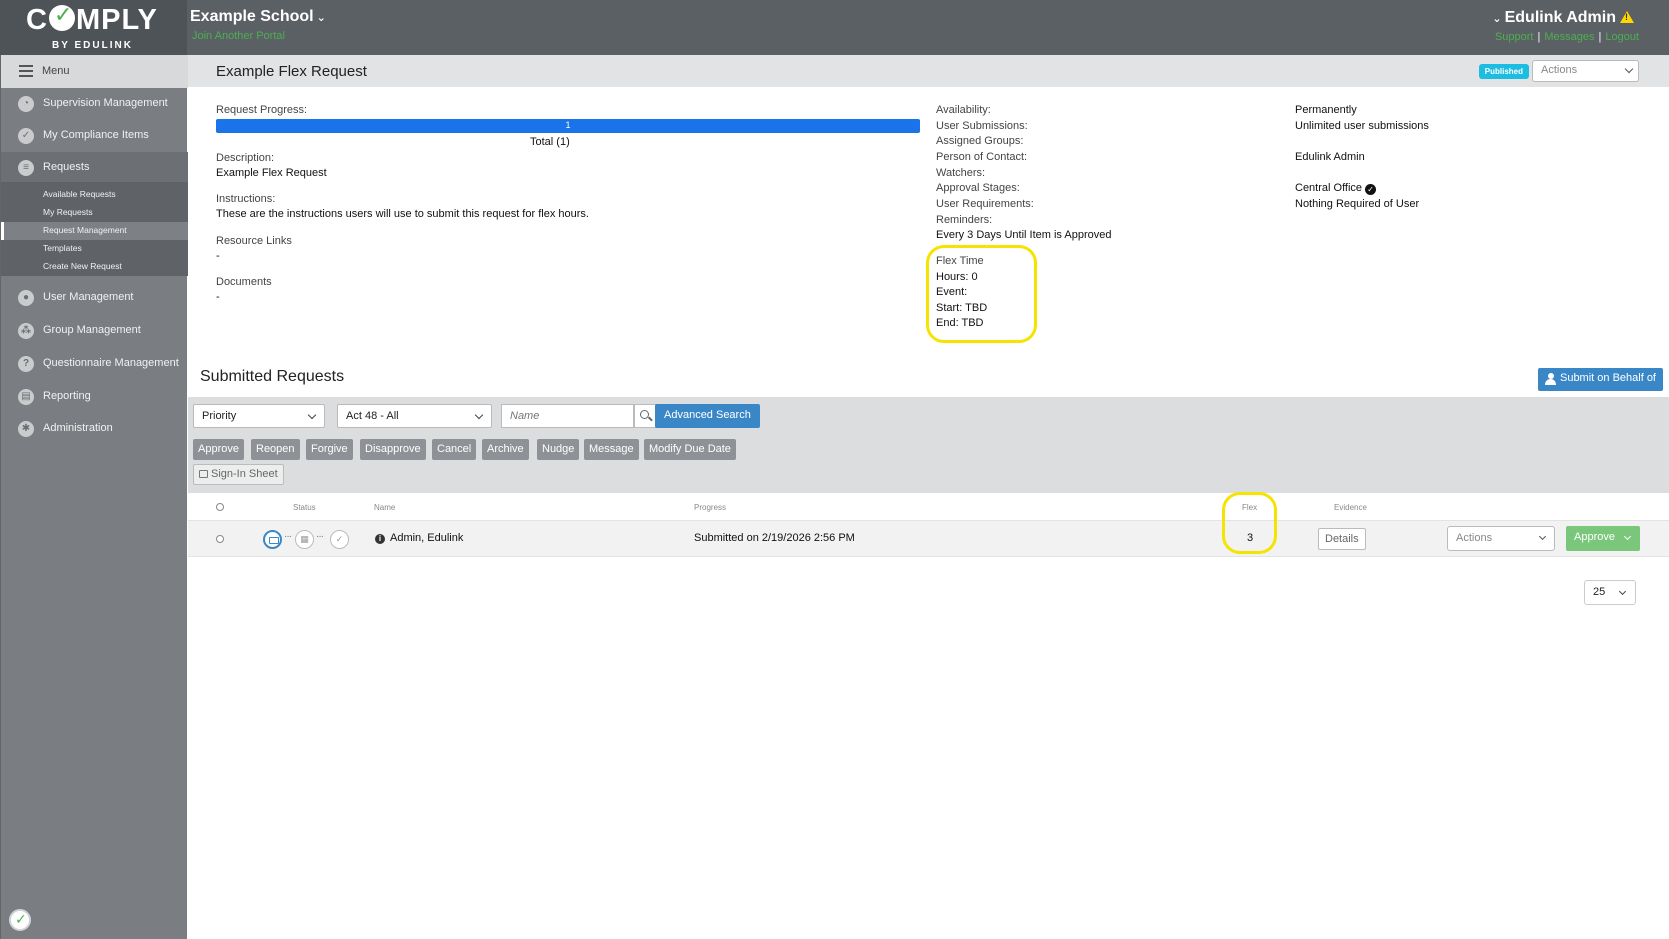  Describe the element at coordinates (203, 474) in the screenshot. I see `printer-icon` at that location.